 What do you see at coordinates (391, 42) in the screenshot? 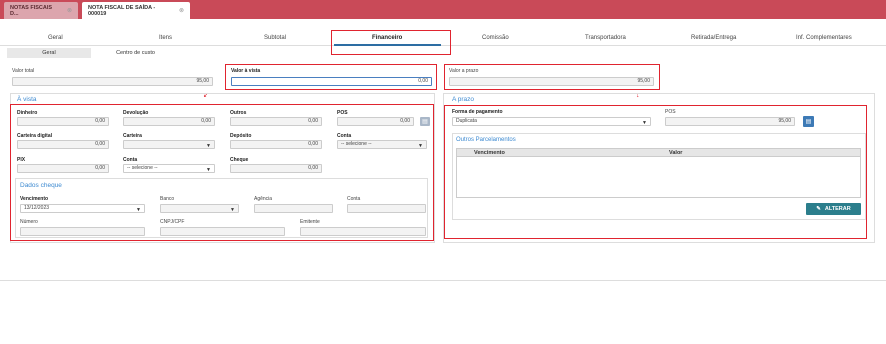
I see `highlight-box` at bounding box center [391, 42].